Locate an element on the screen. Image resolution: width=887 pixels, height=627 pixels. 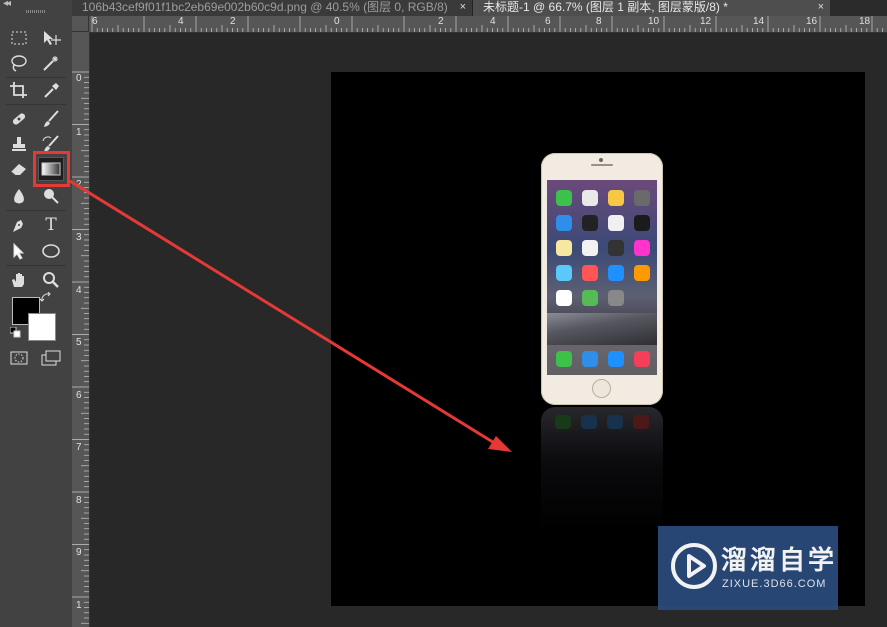
type-tool-glyph: T is located at coordinates (51, 225).